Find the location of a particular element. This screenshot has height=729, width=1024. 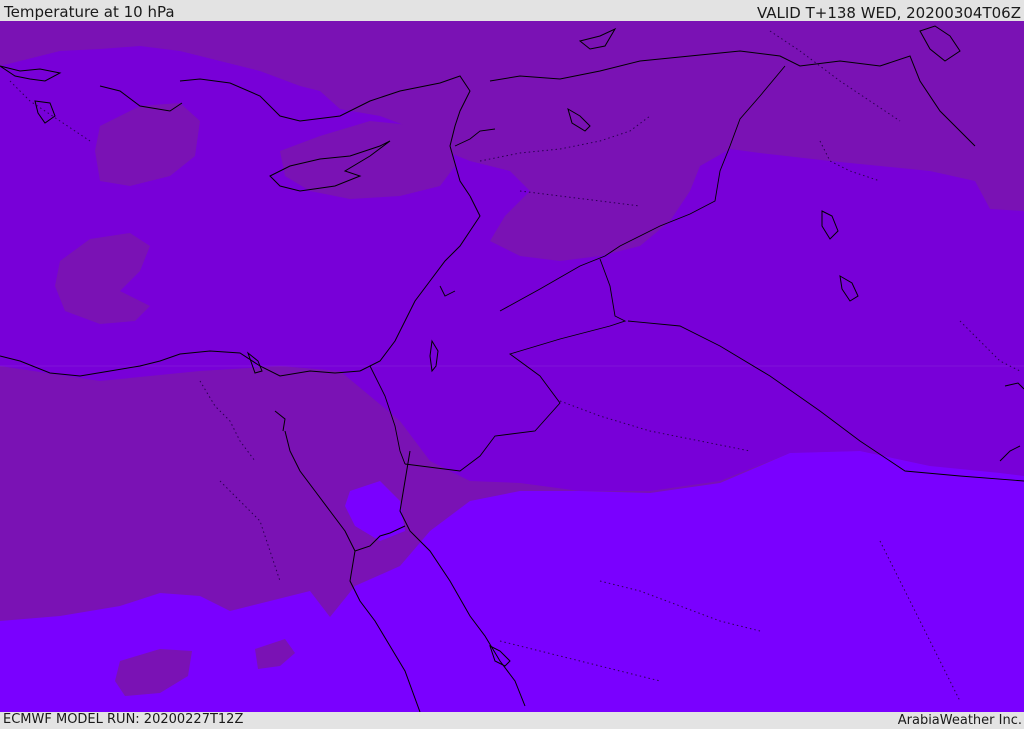

valid-time: VALID T+138 WED, 20200304T06Z is located at coordinates (888, 13).